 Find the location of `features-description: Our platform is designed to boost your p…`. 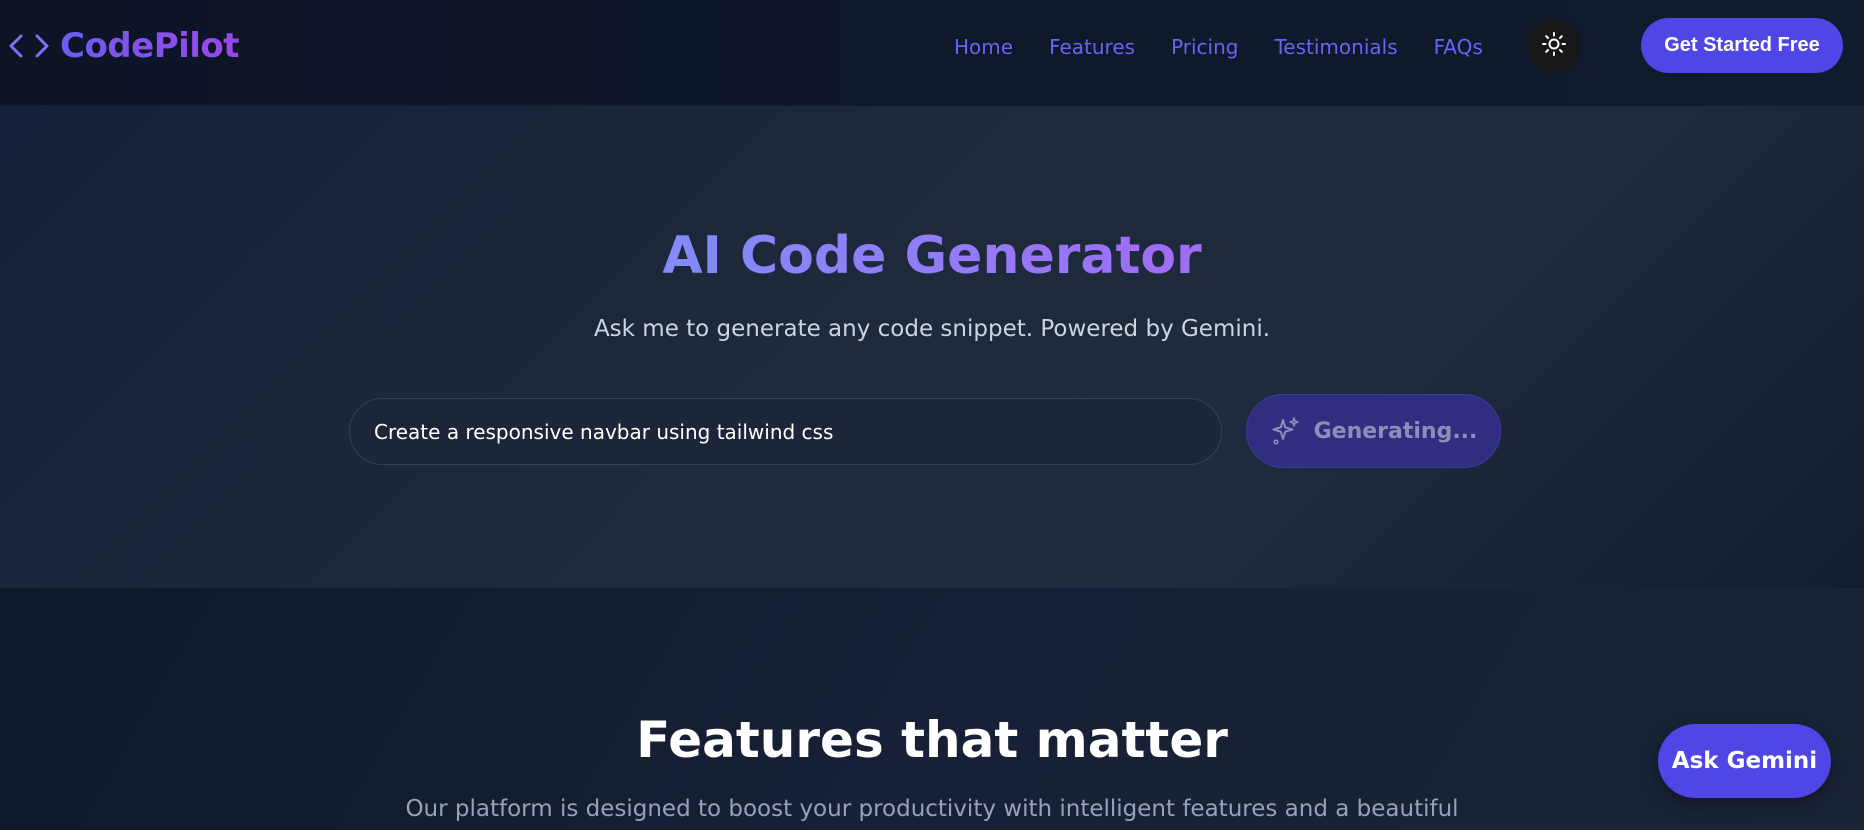

features-description: Our platform is designed to boost your p… is located at coordinates (932, 809).